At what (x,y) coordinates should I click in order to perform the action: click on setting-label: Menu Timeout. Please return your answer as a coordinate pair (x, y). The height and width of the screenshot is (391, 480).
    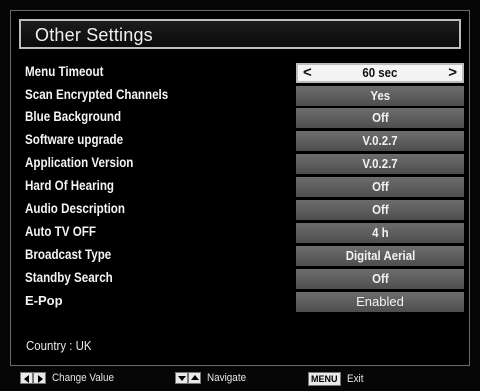
    Looking at the image, I should click on (64, 71).